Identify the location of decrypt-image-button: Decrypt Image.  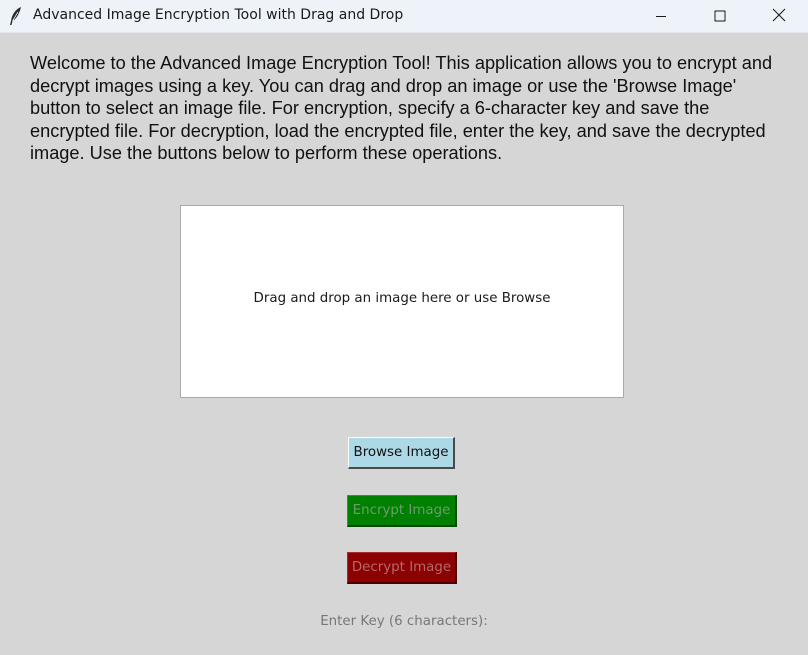
(402, 568).